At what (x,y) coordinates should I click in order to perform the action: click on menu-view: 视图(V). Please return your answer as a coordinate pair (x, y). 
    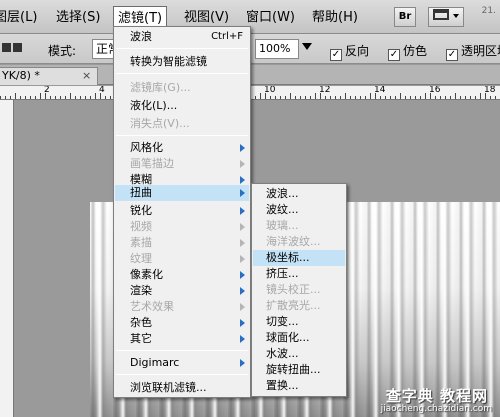
    Looking at the image, I should click on (206, 18).